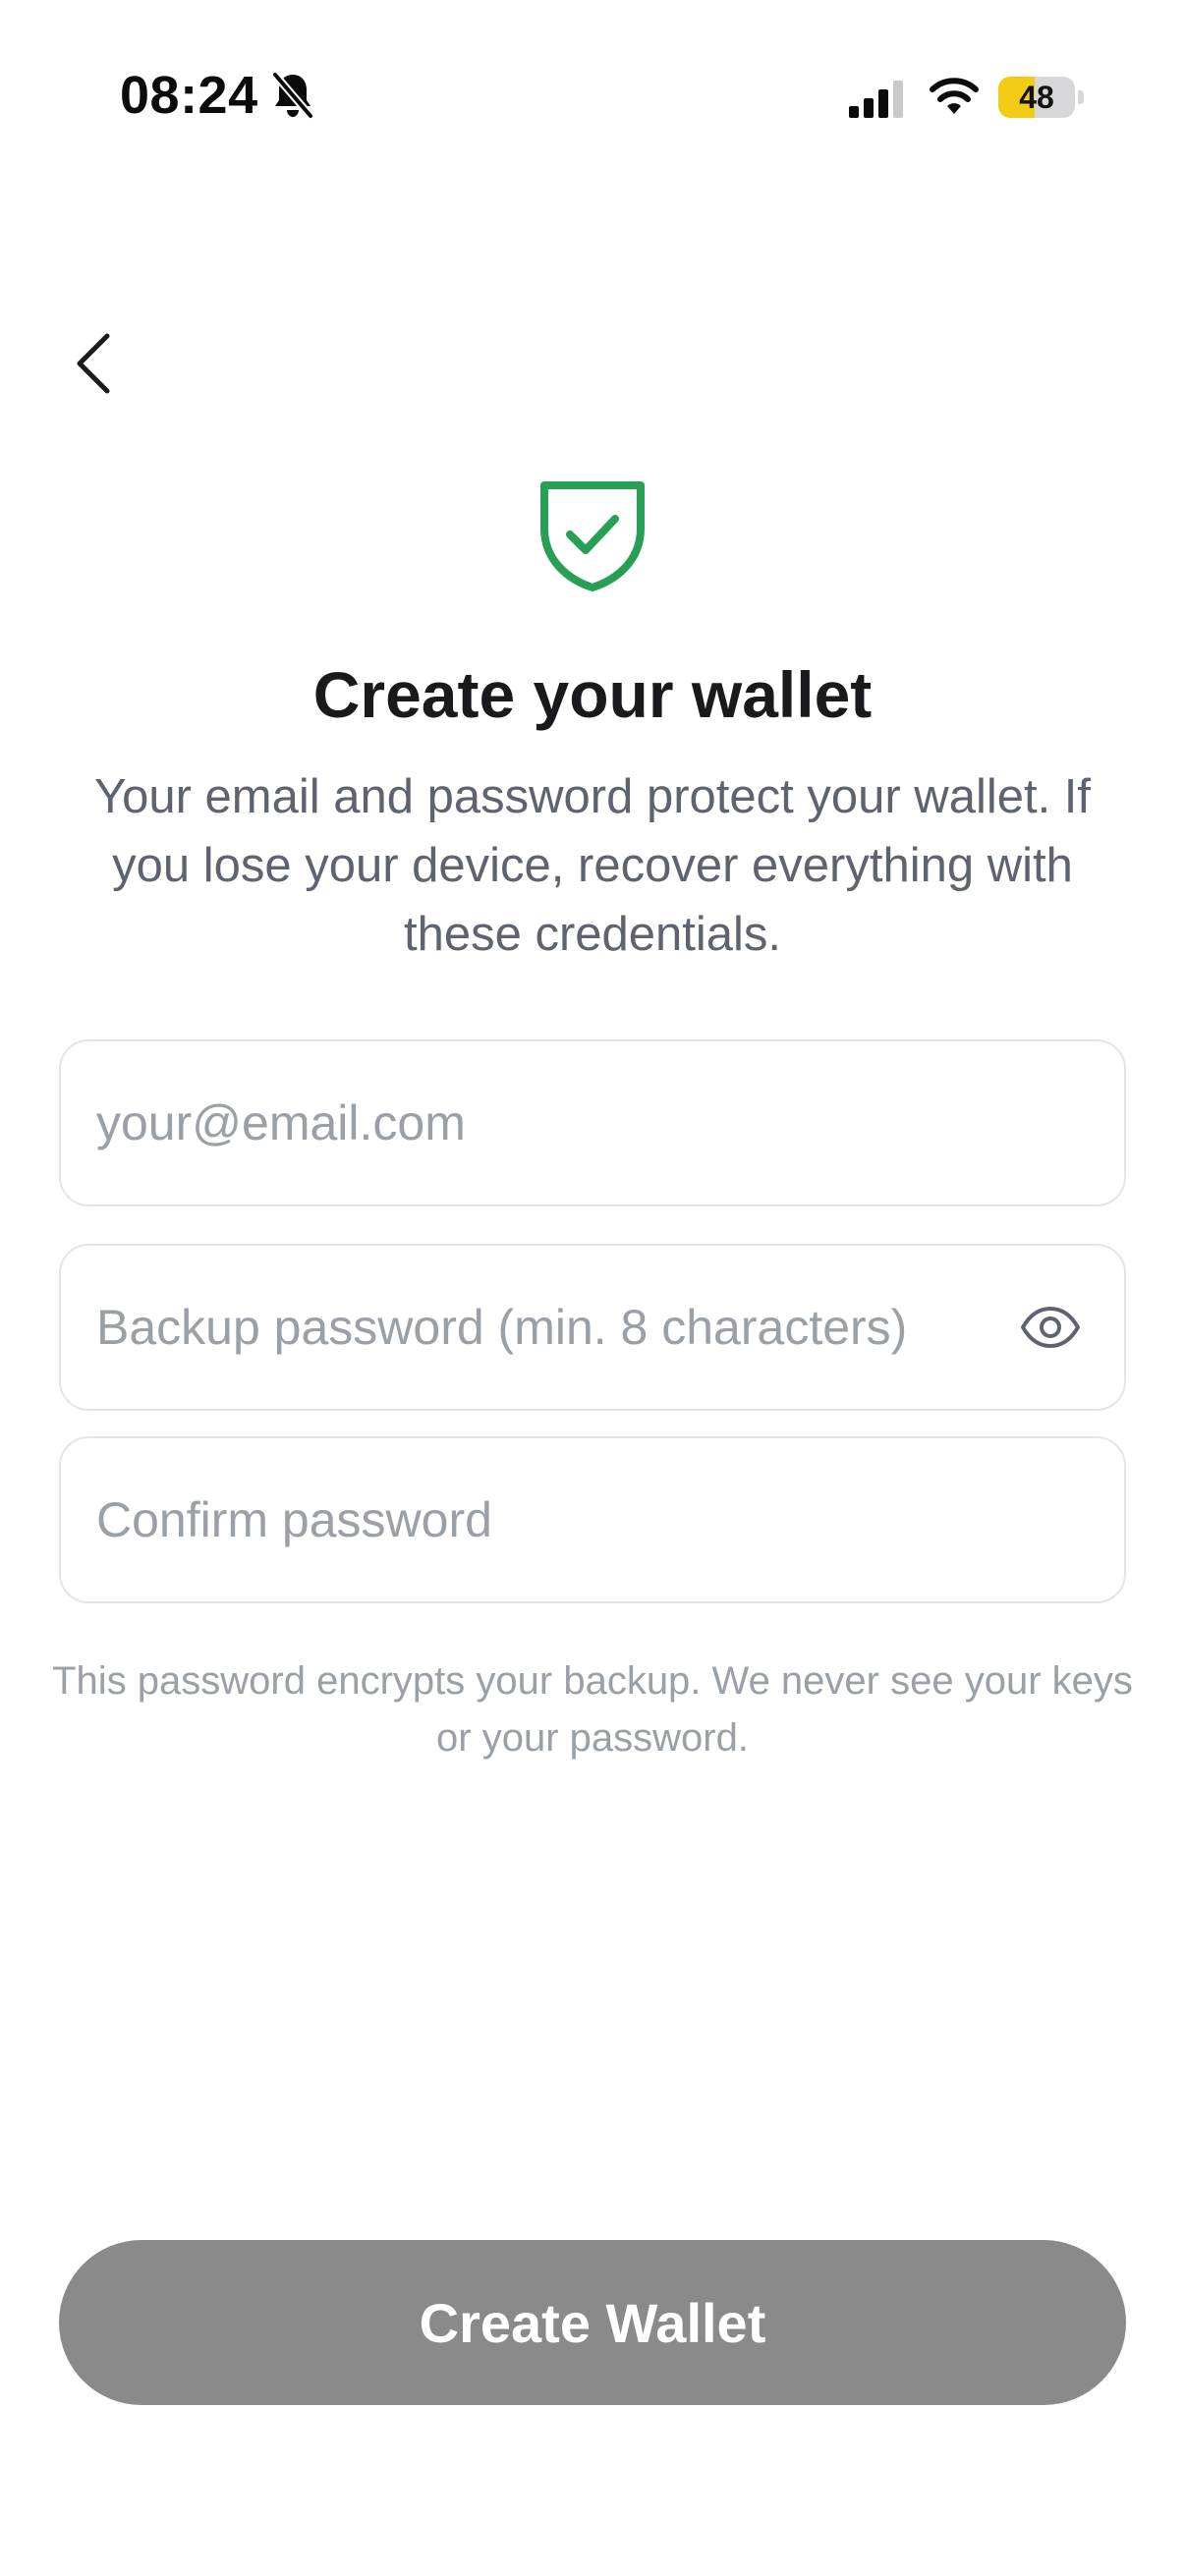 The image size is (1185, 2576). I want to click on confirm-password-container, so click(592, 1519).